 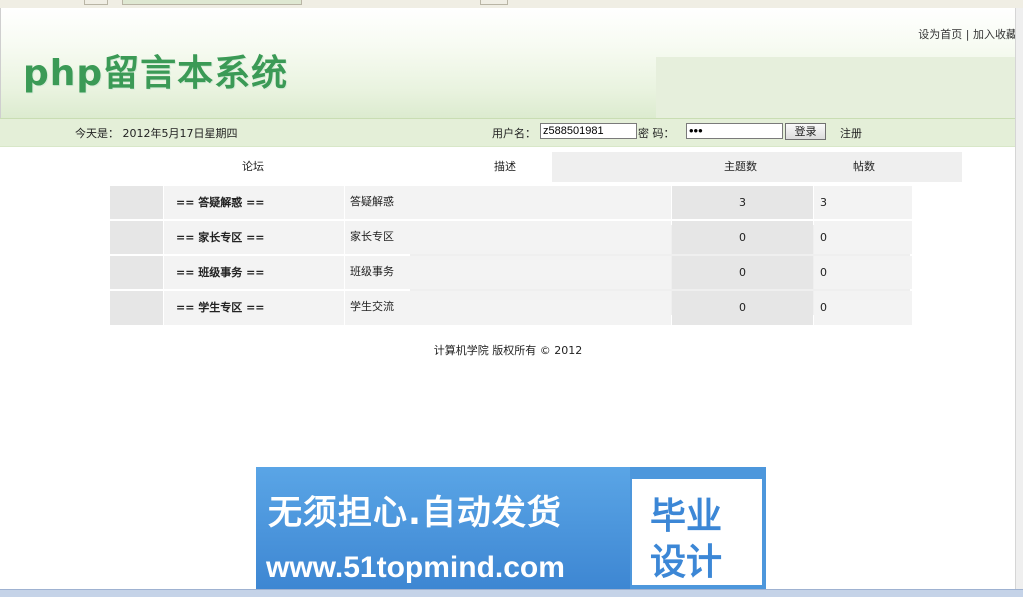 I want to click on table-row: == 班级事务 ==, so click(x=254, y=272).